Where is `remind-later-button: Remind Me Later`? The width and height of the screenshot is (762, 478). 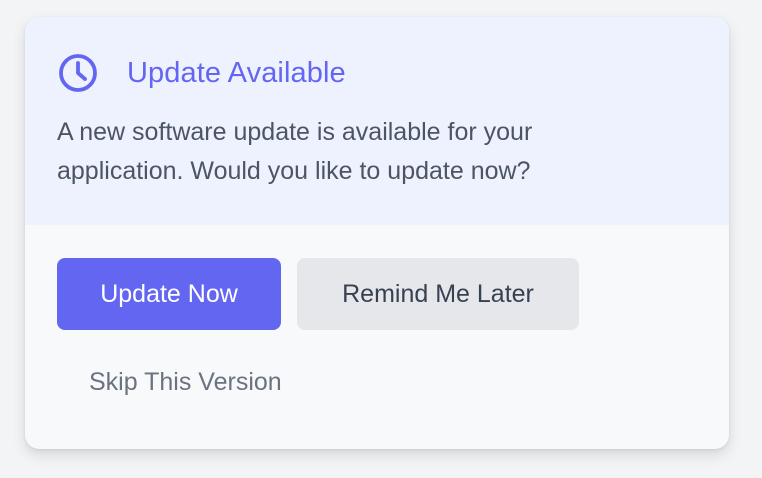 remind-later-button: Remind Me Later is located at coordinates (438, 294).